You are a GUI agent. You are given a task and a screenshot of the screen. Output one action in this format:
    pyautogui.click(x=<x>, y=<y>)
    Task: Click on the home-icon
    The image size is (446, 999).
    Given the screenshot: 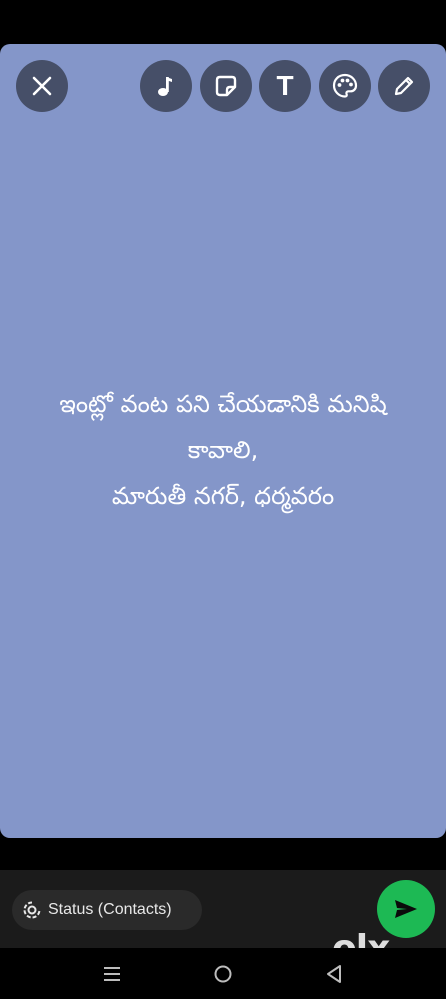 What is the action you would take?
    pyautogui.click(x=223, y=974)
    